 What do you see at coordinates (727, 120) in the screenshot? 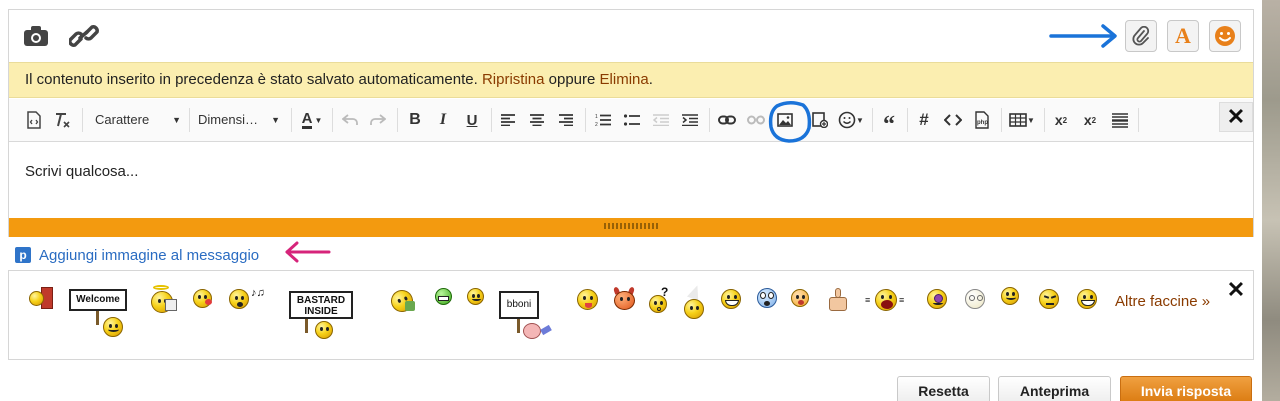
I see `insert-link-icon` at bounding box center [727, 120].